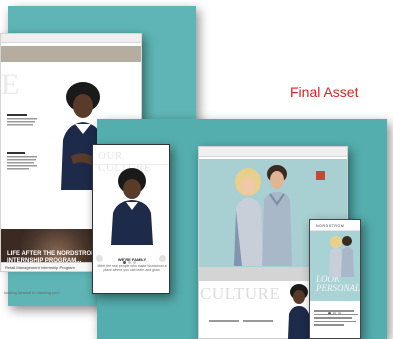 The height and width of the screenshot is (339, 393). What do you see at coordinates (131, 159) in the screenshot?
I see `phone-header: OUR CULTURE` at bounding box center [131, 159].